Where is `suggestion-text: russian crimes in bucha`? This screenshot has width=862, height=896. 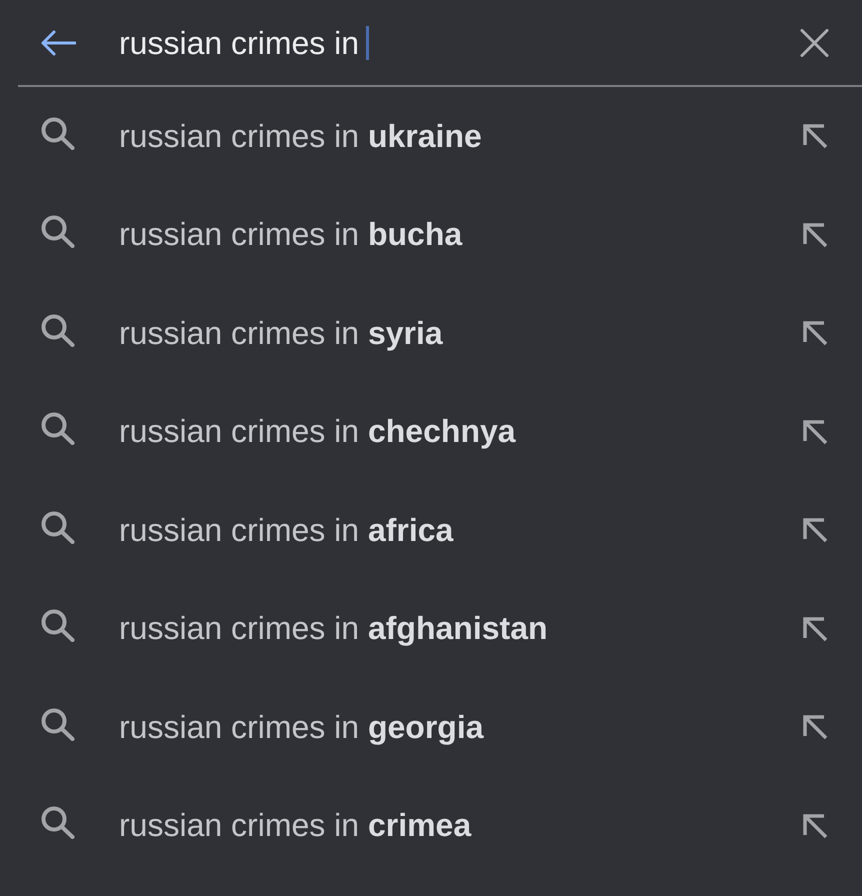
suggestion-text: russian crimes in bucha is located at coordinates (460, 235).